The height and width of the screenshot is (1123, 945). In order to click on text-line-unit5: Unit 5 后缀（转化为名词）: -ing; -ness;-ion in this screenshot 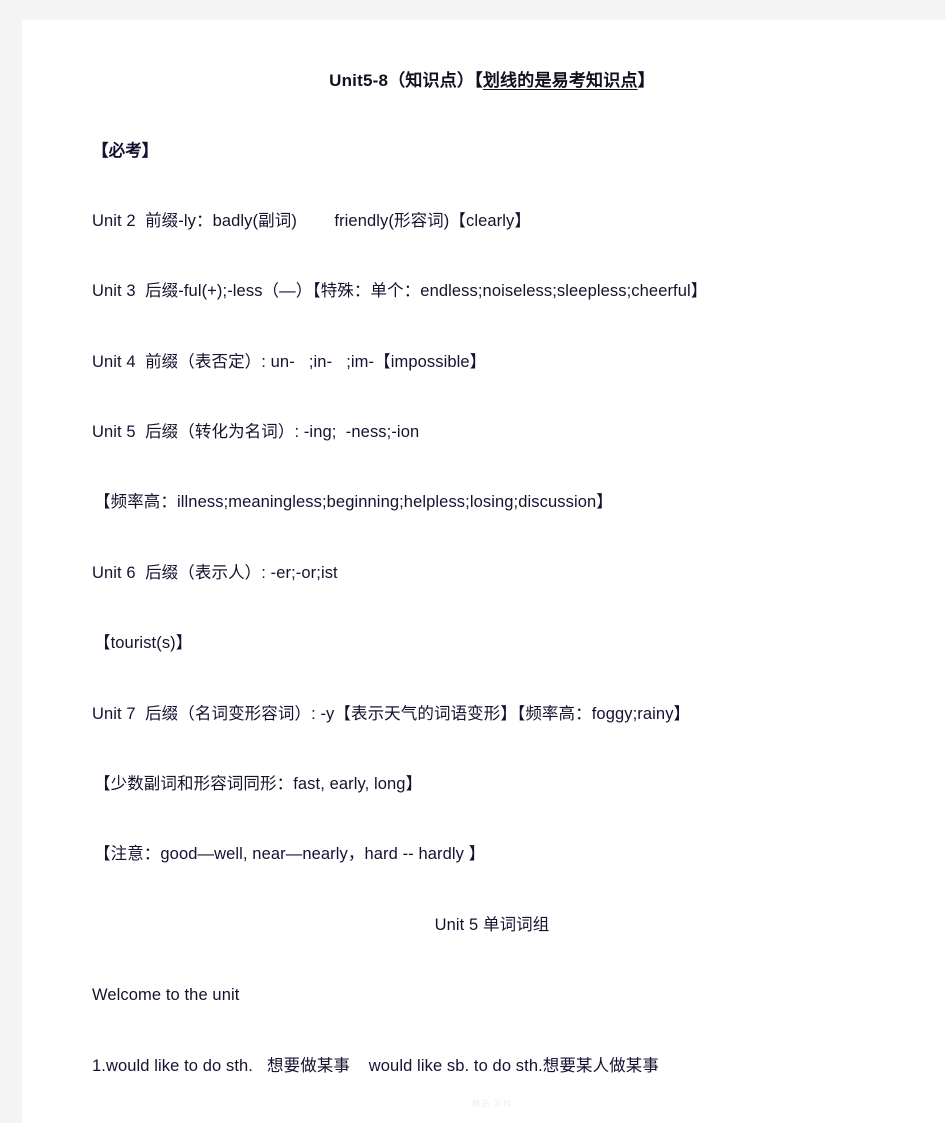, I will do `click(256, 432)`.